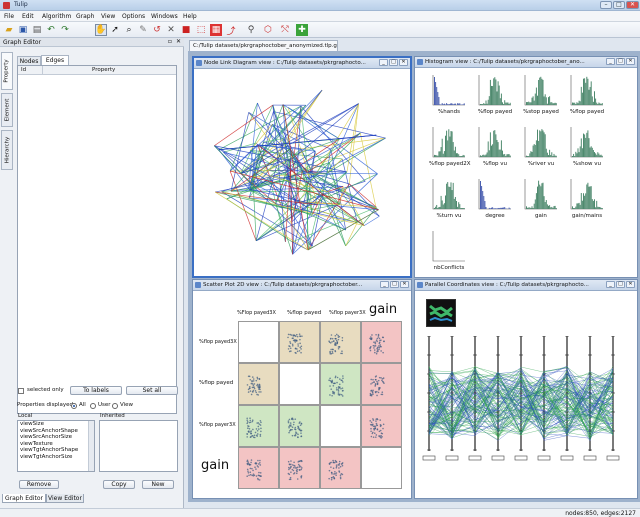 Image resolution: width=640 pixels, height=517 pixels. Describe the element at coordinates (29, 60) in the screenshot. I see `tab-nodes: Nodes` at that location.